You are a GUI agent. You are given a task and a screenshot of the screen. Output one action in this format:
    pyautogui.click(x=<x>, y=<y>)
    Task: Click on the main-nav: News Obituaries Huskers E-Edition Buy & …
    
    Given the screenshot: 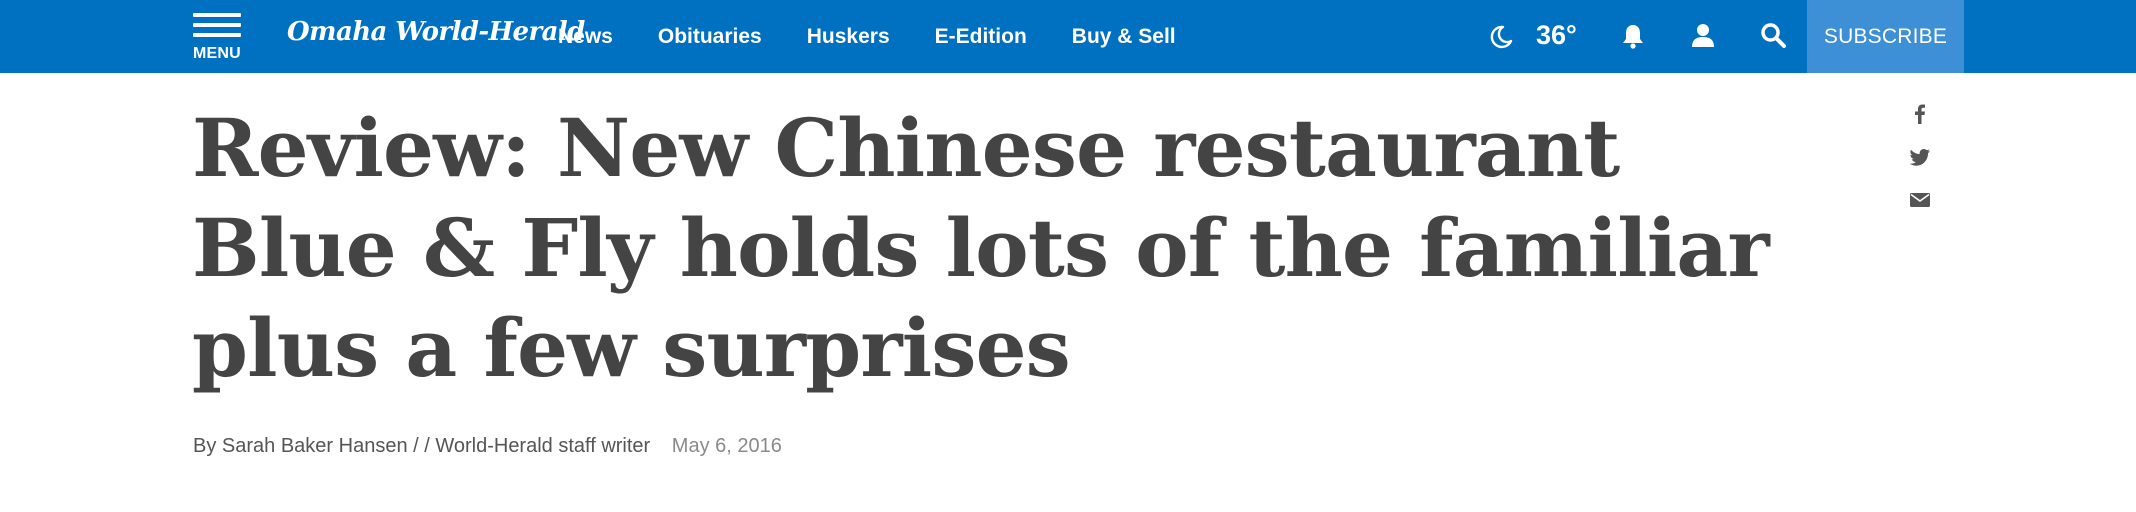 What is the action you would take?
    pyautogui.click(x=889, y=36)
    